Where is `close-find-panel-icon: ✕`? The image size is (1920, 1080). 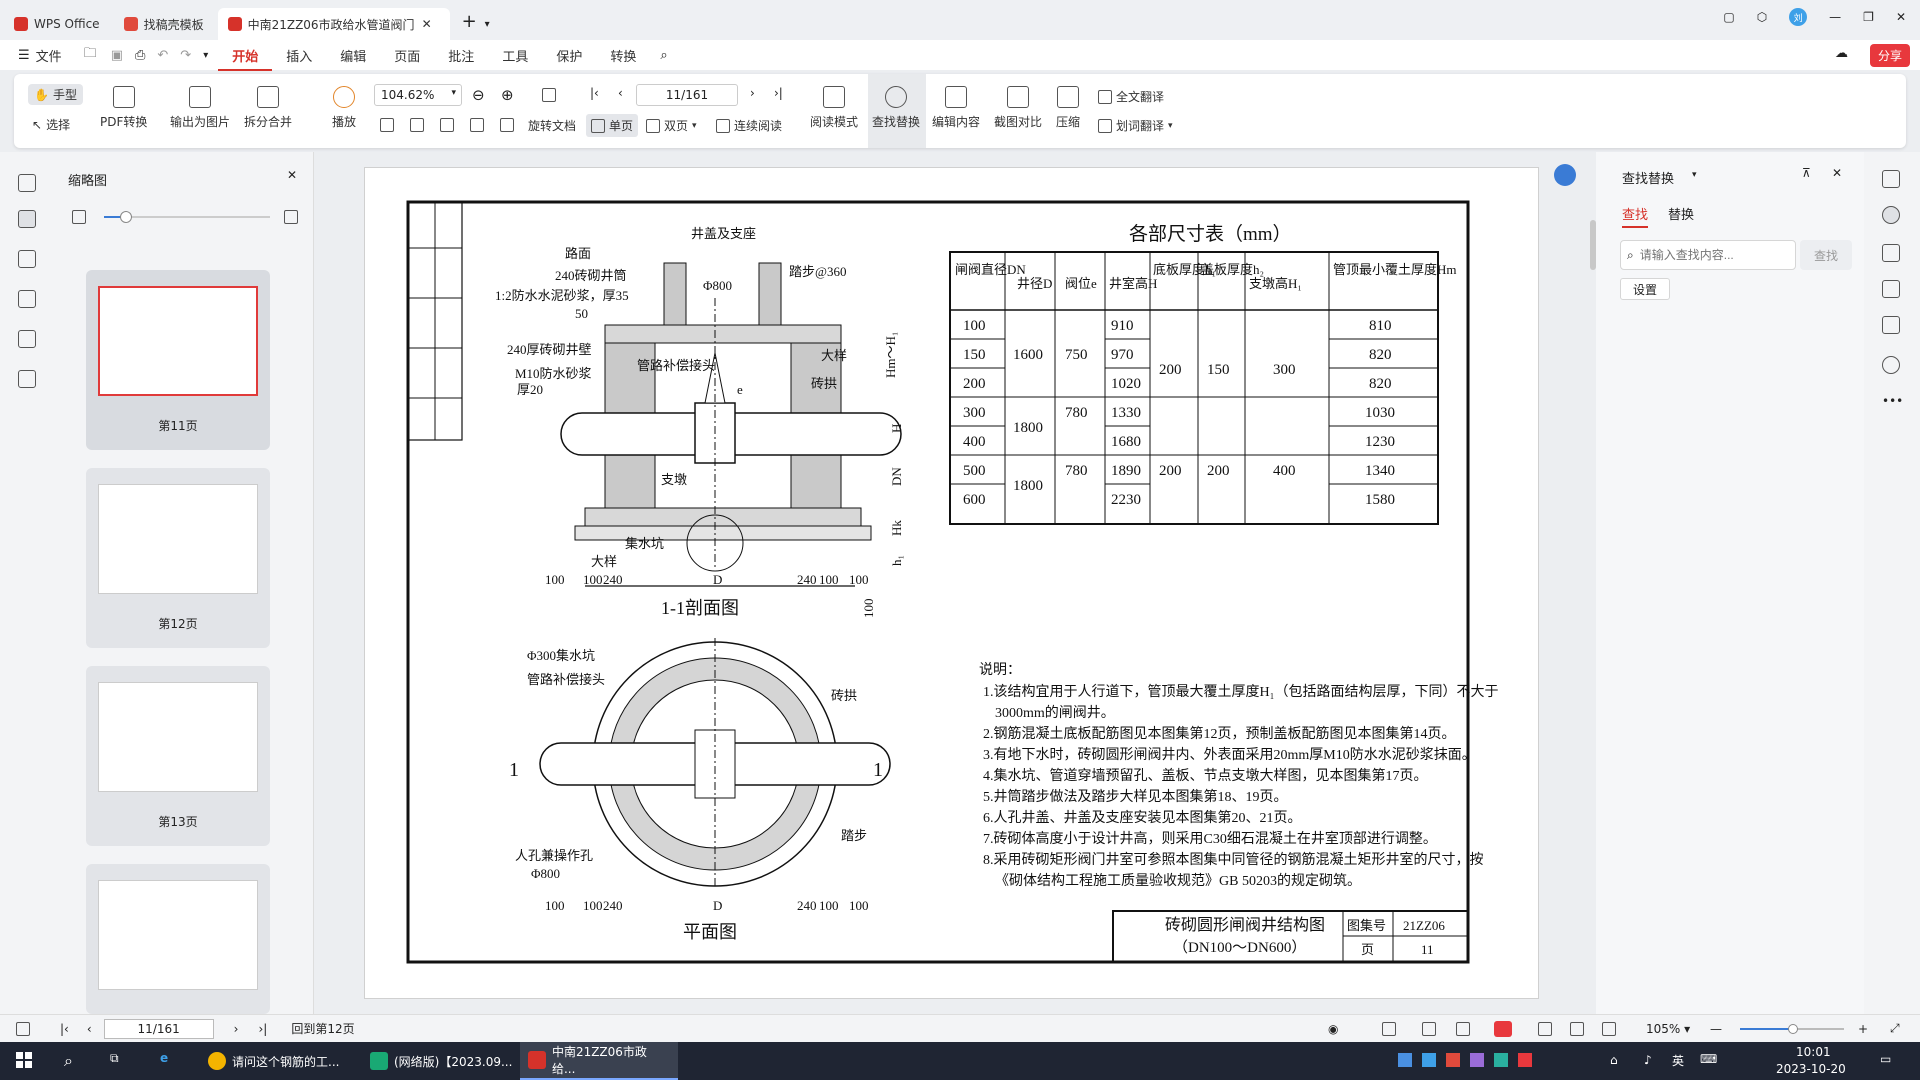 close-find-panel-icon: ✕ is located at coordinates (1837, 173).